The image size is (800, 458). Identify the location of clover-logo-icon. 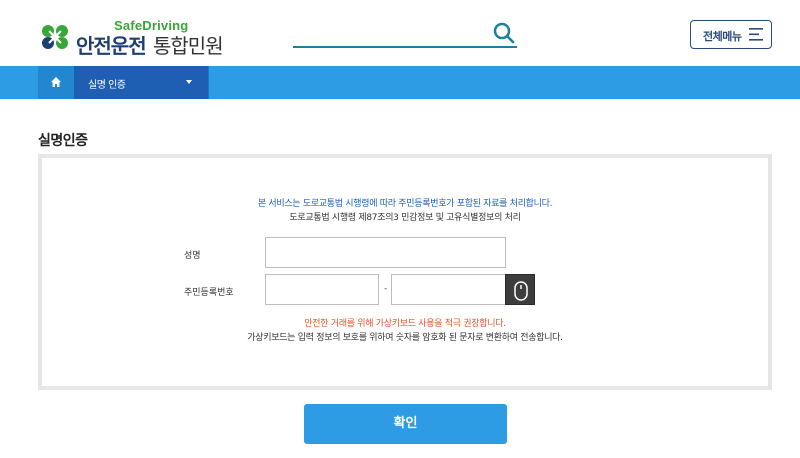
(55, 37).